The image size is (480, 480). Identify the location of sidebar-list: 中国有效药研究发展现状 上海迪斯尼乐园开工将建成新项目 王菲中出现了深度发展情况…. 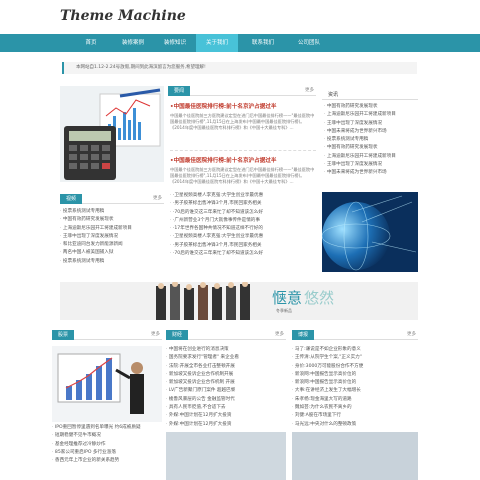
(371, 140).